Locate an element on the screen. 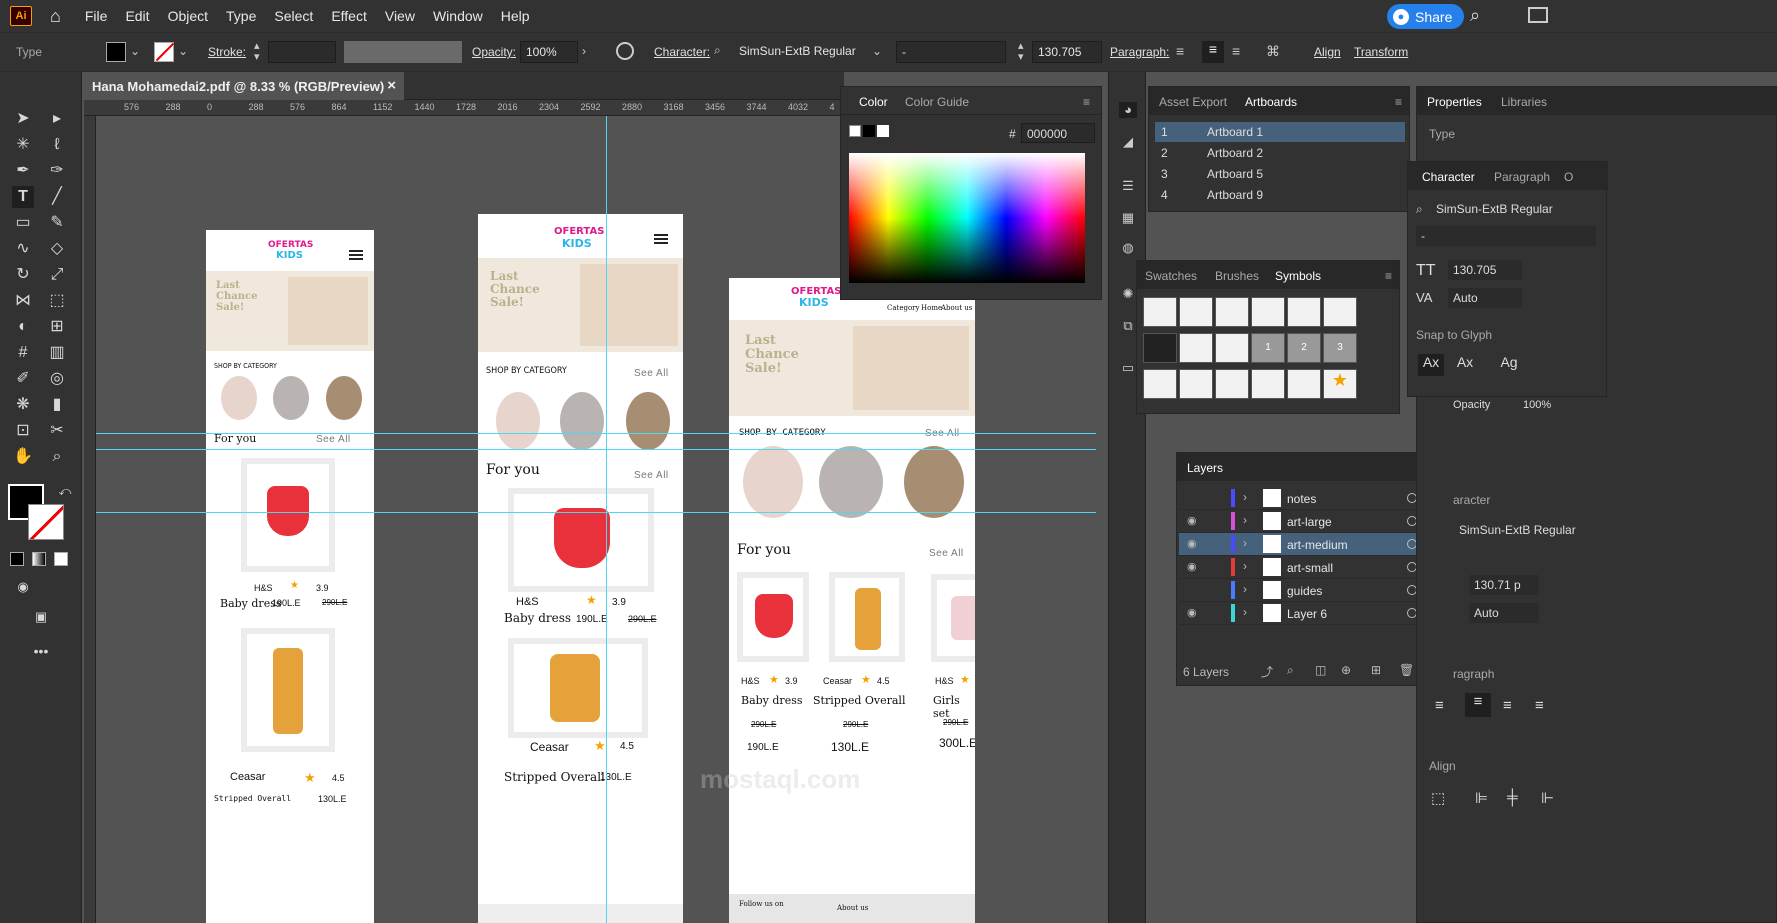  eraser-icon: ◇ is located at coordinates (57, 249).